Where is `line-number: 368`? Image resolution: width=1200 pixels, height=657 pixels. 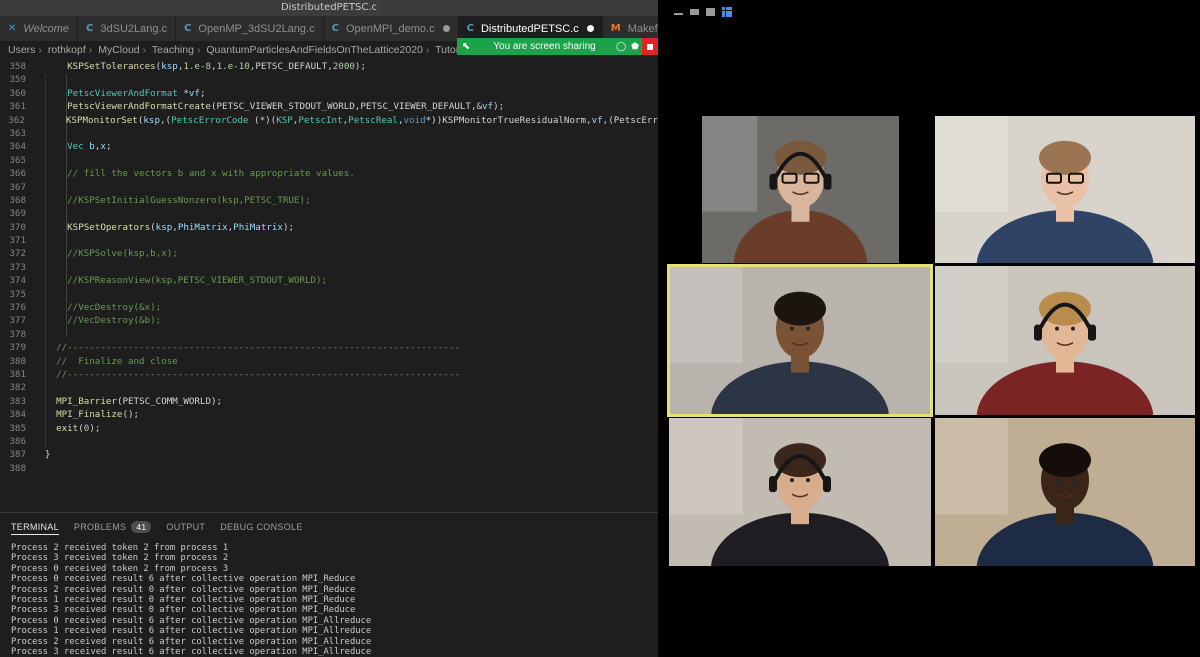
line-number: 368 is located at coordinates (17, 200).